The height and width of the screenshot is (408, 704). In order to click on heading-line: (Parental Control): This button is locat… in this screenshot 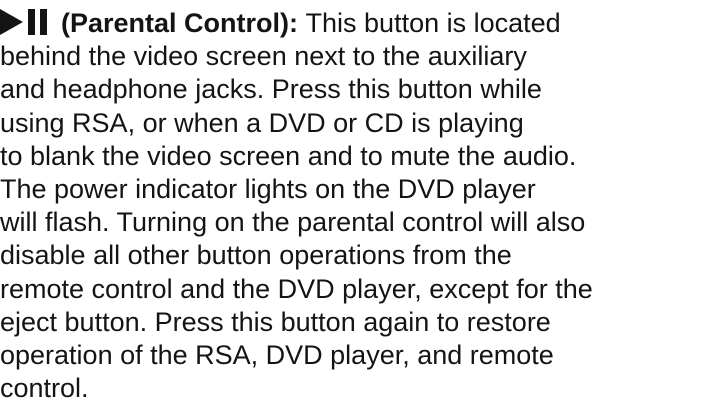, I will do `click(352, 23)`.